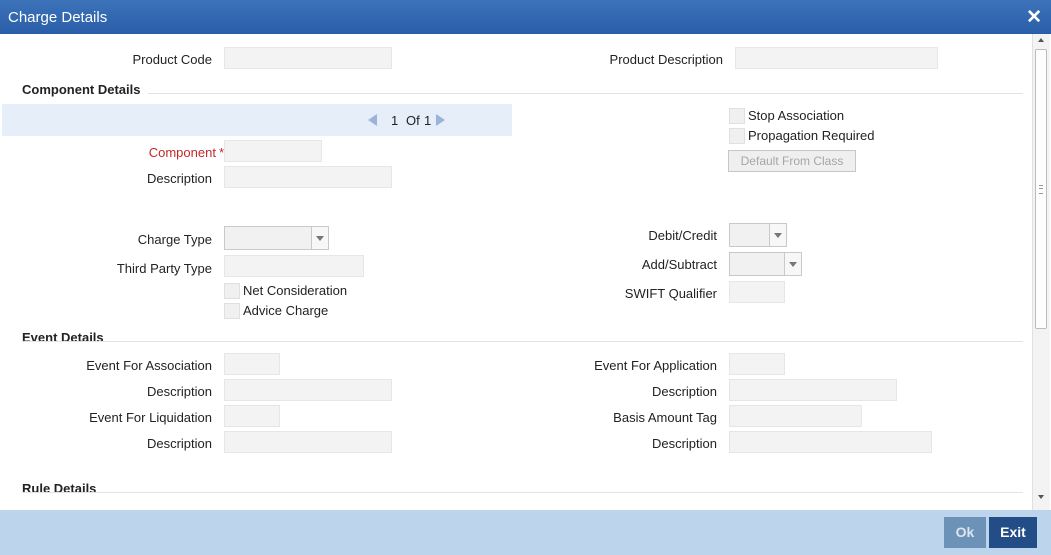  I want to click on propagation-required-checkbox, so click(737, 136).